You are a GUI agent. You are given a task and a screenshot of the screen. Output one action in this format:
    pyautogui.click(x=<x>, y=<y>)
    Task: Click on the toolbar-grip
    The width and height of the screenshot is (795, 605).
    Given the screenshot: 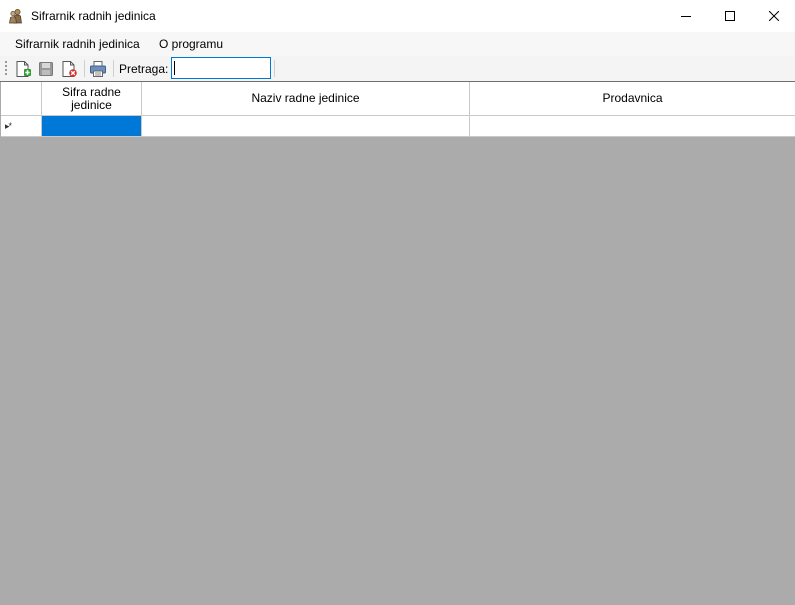 What is the action you would take?
    pyautogui.click(x=6, y=68)
    